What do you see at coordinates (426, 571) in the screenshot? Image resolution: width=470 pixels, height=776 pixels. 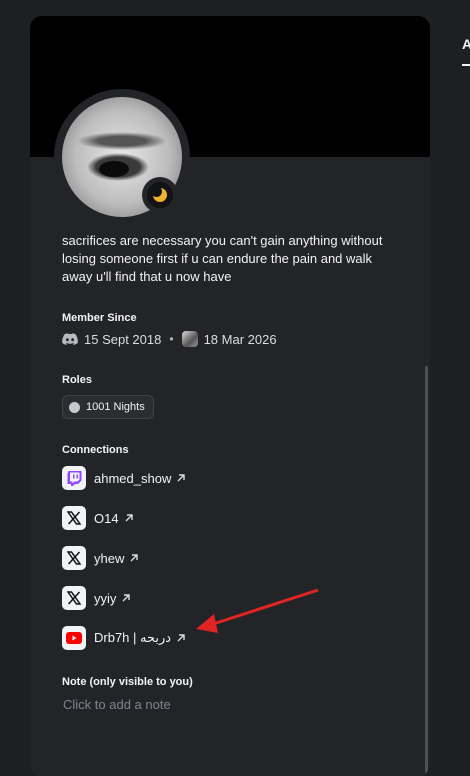 I see `scrollbar` at bounding box center [426, 571].